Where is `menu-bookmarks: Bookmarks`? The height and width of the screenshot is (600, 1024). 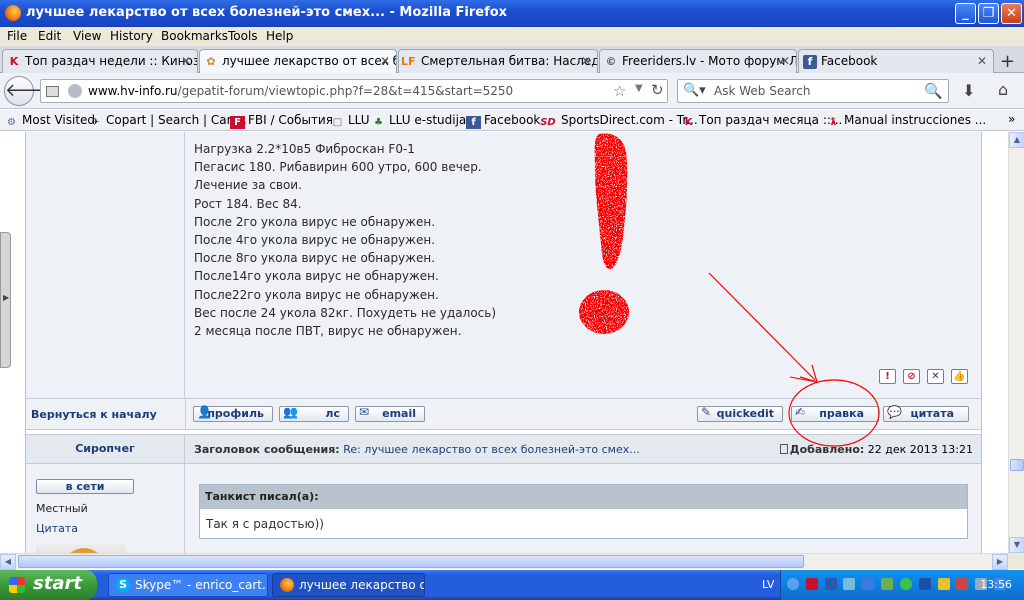 menu-bookmarks: Bookmarks is located at coordinates (194, 36).